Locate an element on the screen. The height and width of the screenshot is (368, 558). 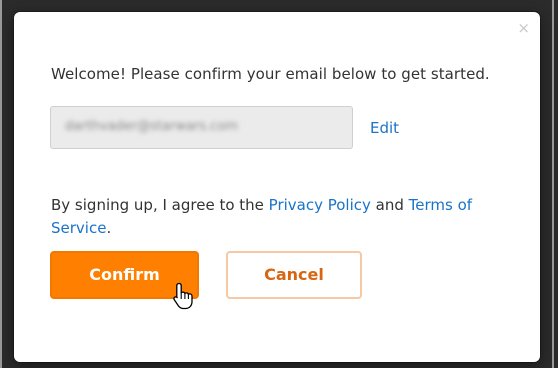
edit-email-link: Edit is located at coordinates (384, 128).